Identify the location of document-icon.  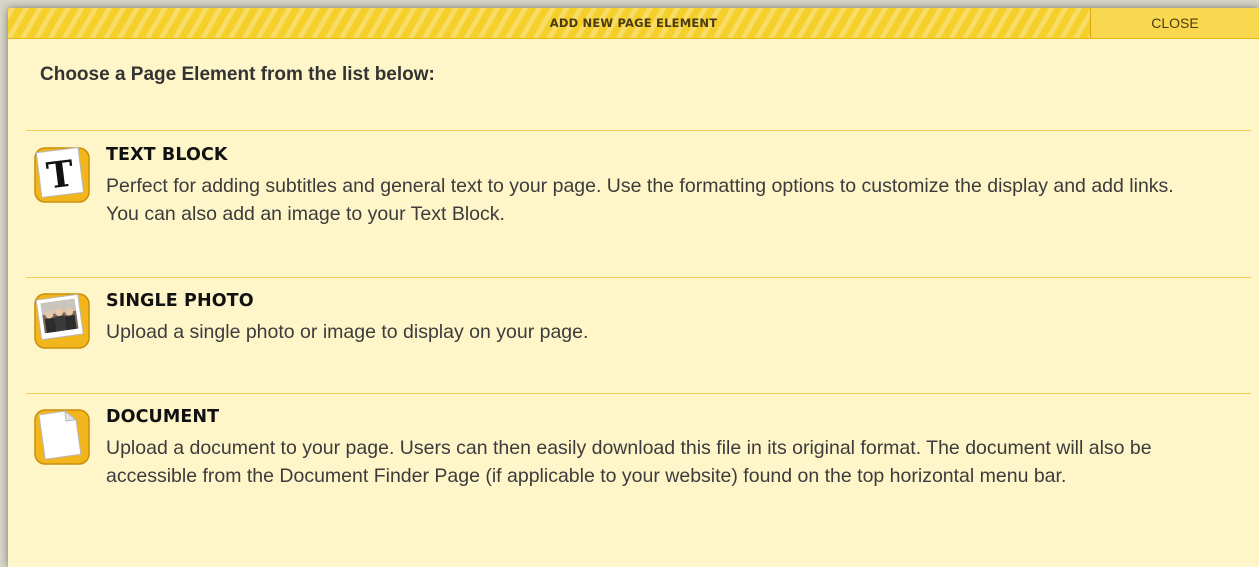
(62, 437).